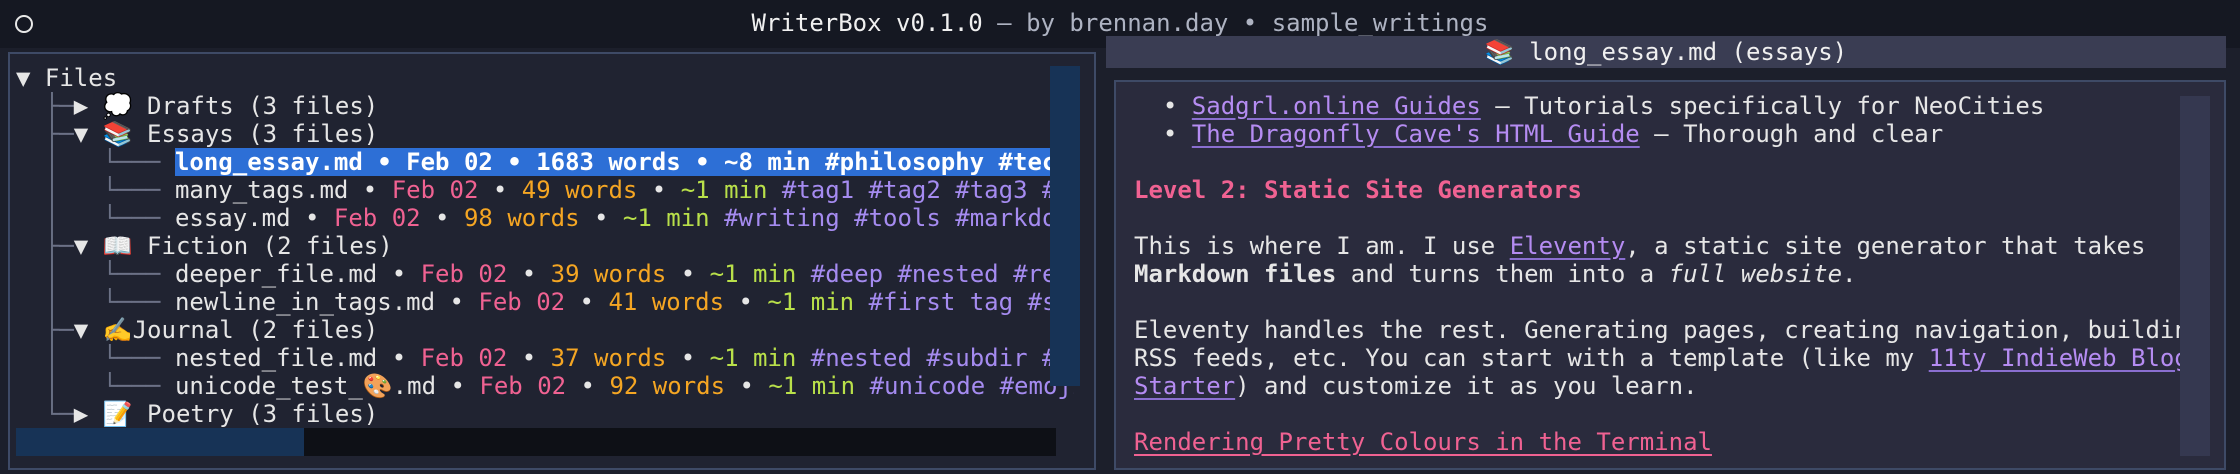 The width and height of the screenshot is (2240, 474). Describe the element at coordinates (545, 78) in the screenshot. I see `tree-root: ▼ Files` at that location.